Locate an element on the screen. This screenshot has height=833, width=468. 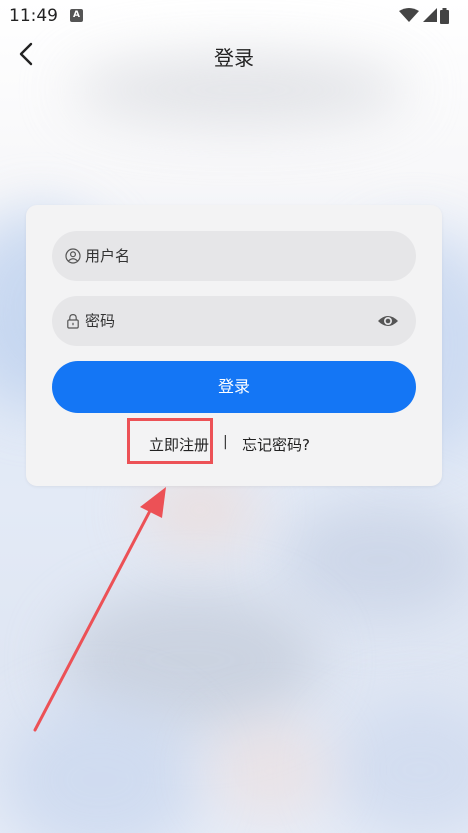
eye-icon is located at coordinates (388, 321).